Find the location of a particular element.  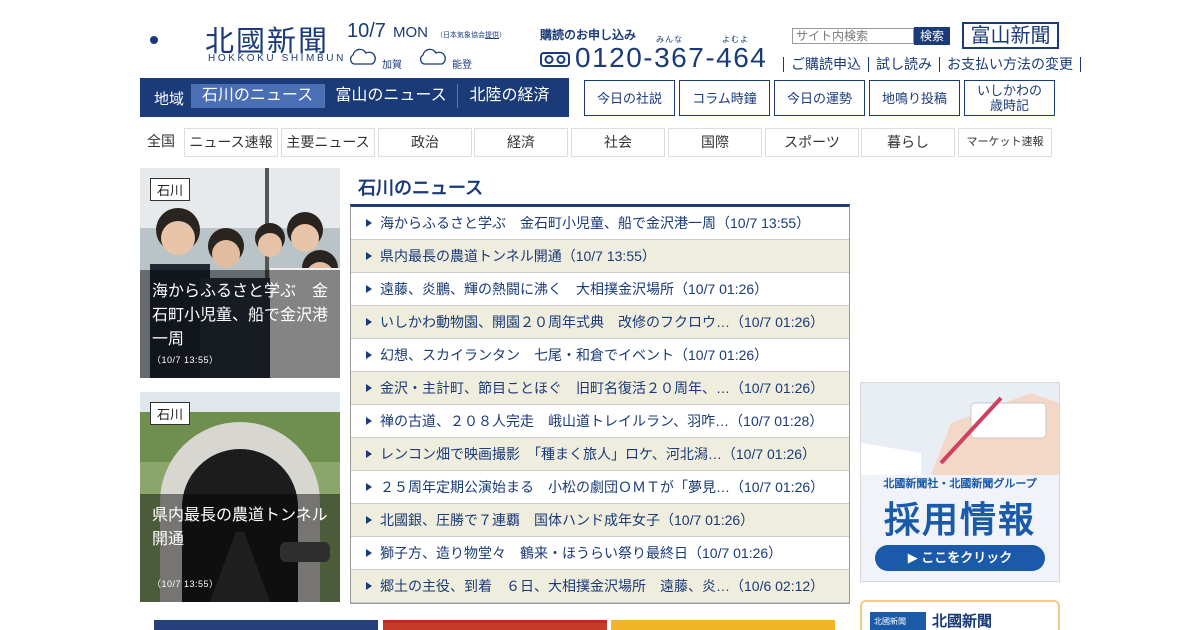

tab-toyama-news: 富山のニュース is located at coordinates (390, 96).